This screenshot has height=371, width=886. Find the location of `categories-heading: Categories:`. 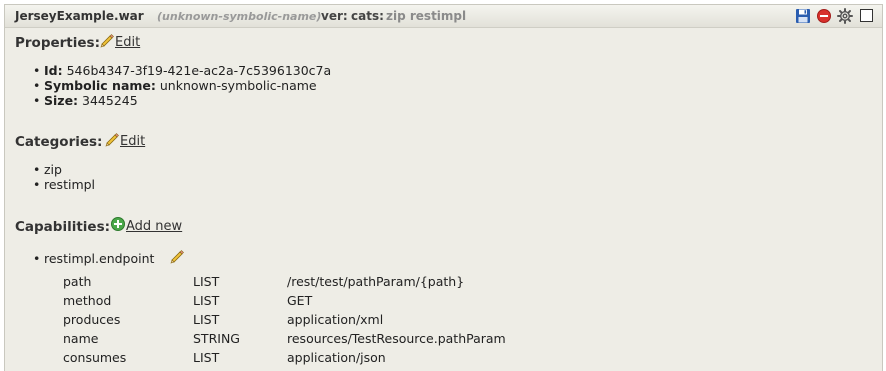

categories-heading: Categories: is located at coordinates (59, 142).